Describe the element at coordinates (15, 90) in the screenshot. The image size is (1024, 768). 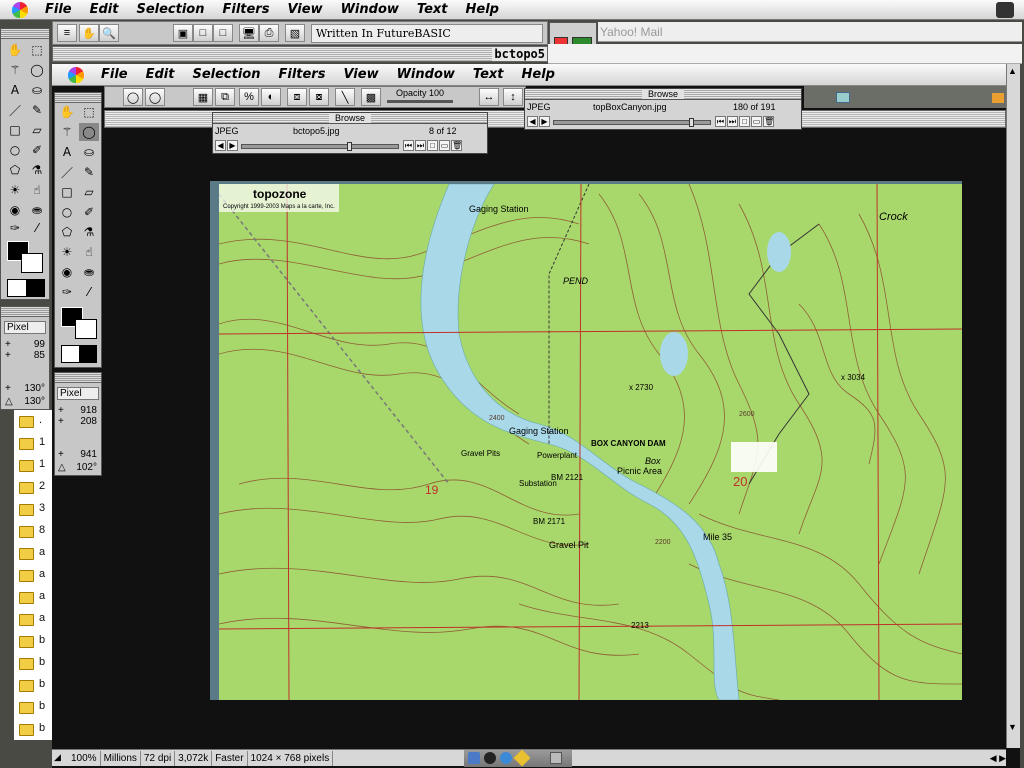
I see `text-tool-icon: A` at that location.